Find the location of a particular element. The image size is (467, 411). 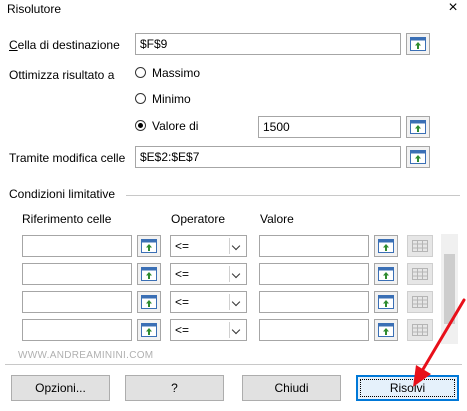

close-icon: × is located at coordinates (453, 8).